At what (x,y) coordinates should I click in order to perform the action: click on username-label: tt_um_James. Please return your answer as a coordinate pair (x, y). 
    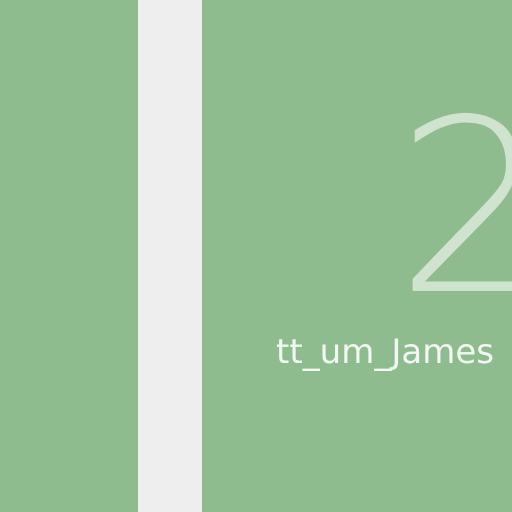
    Looking at the image, I should click on (385, 352).